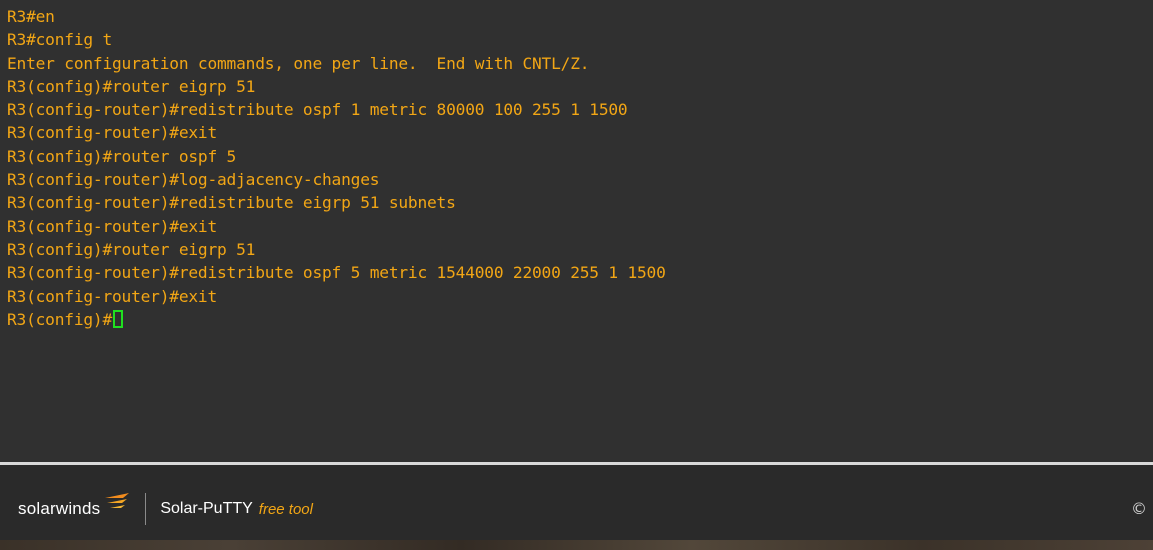 Image resolution: width=1153 pixels, height=550 pixels. I want to click on free-tool-label: free tool, so click(285, 509).